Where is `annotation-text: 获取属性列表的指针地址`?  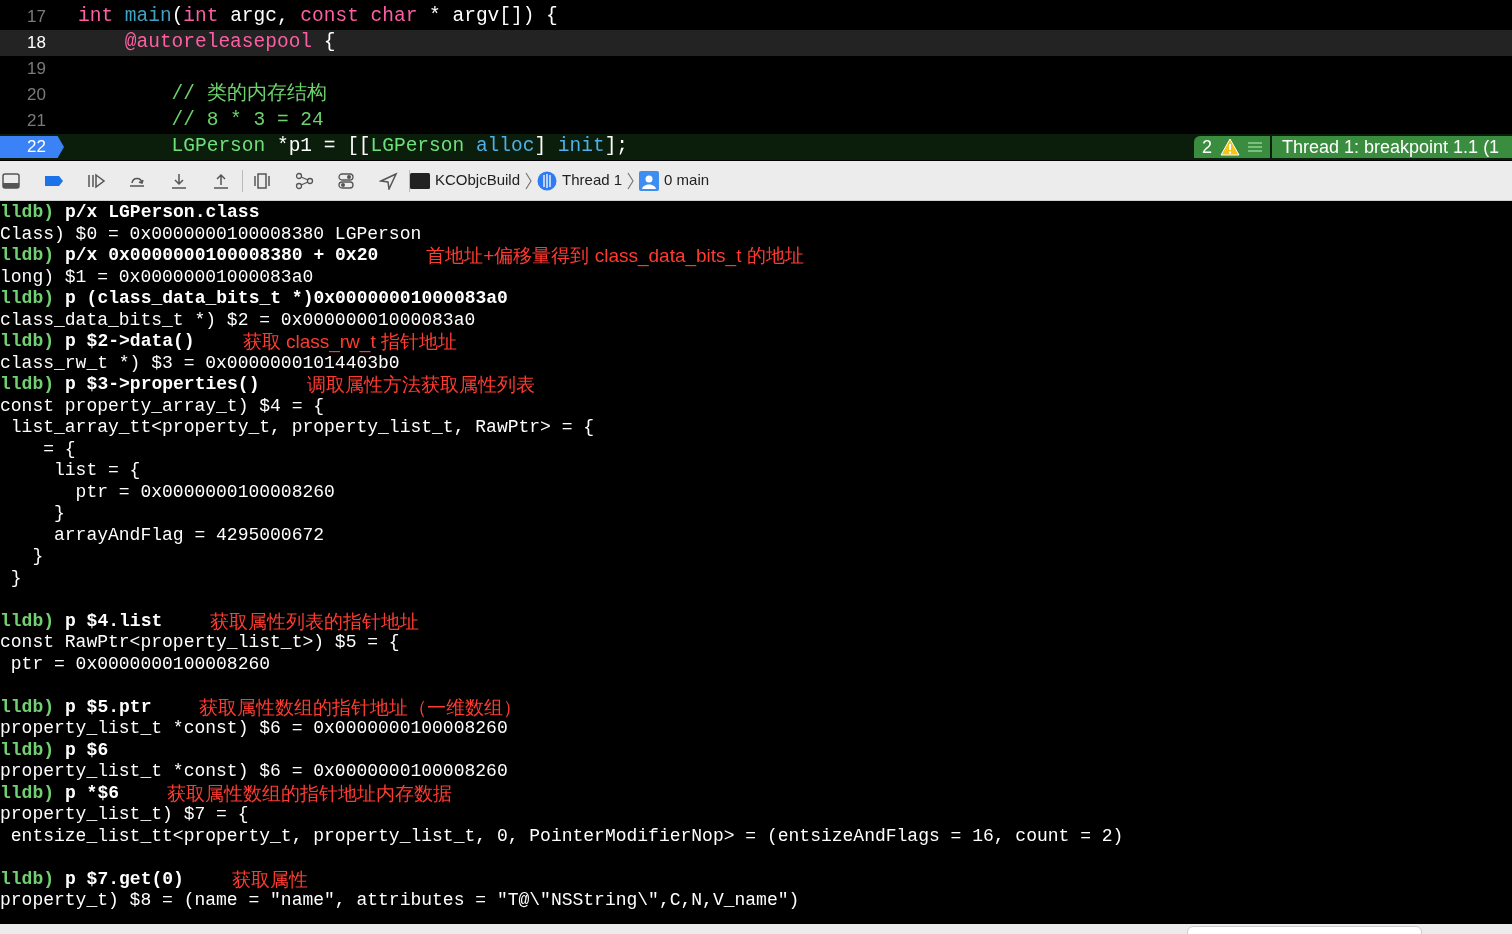 annotation-text: 获取属性列表的指针地址 is located at coordinates (315, 621).